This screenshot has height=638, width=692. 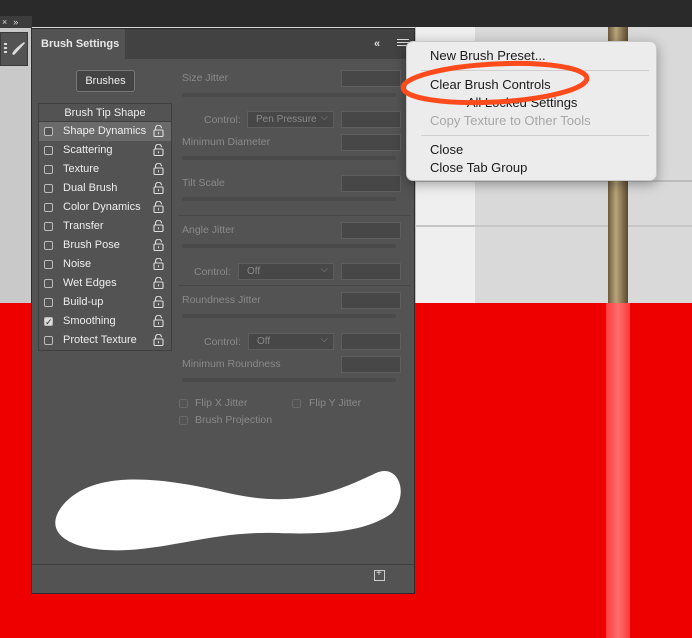 I want to click on option-label: Shape Dynamics, so click(x=105, y=131).